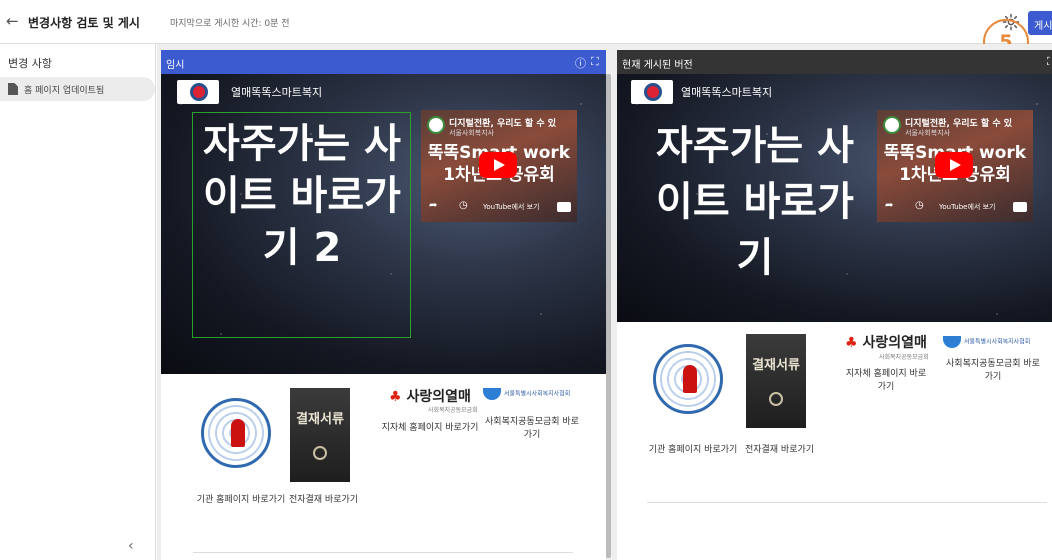  Describe the element at coordinates (13, 89) in the screenshot. I see `document-icon` at that location.